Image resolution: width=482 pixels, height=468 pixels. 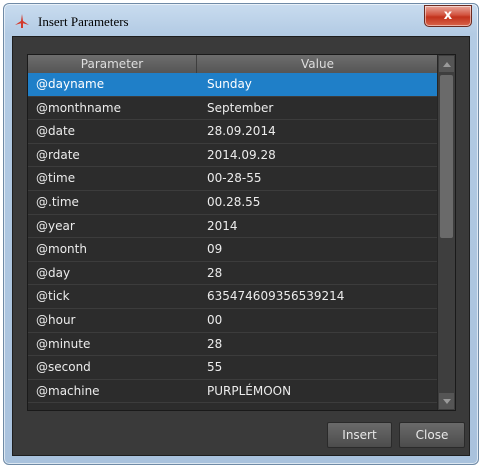 I want to click on table-row: @monthname September, so click(x=233, y=109).